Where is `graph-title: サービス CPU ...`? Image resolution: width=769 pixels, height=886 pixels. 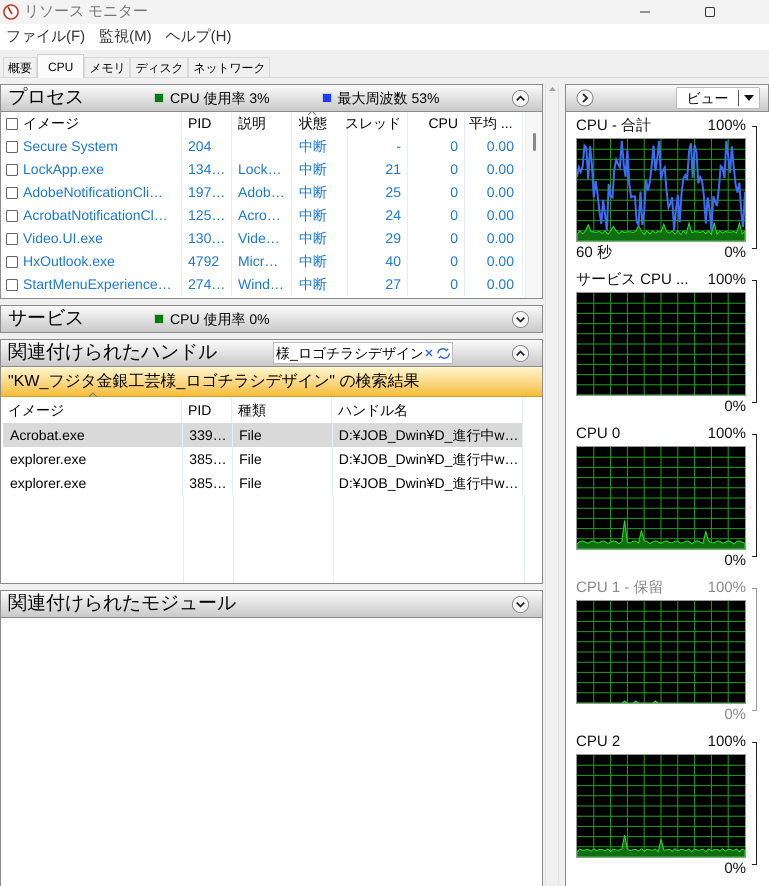
graph-title: サービス CPU ... is located at coordinates (632, 280).